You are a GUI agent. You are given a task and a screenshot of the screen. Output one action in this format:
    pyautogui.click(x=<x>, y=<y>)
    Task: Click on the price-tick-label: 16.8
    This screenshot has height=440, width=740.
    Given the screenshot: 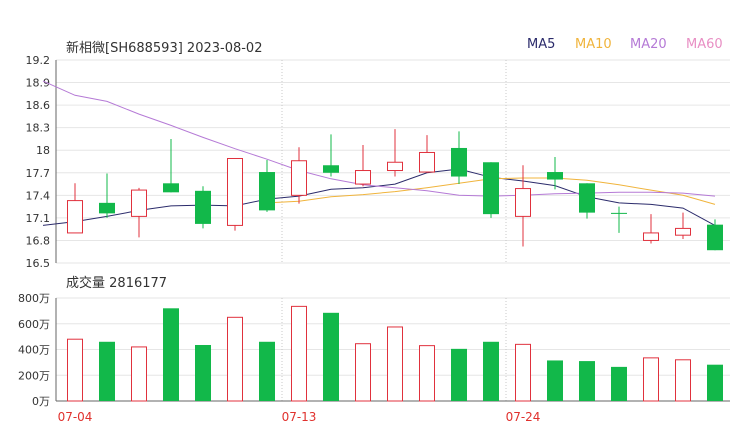 What is the action you would take?
    pyautogui.click(x=38, y=240)
    